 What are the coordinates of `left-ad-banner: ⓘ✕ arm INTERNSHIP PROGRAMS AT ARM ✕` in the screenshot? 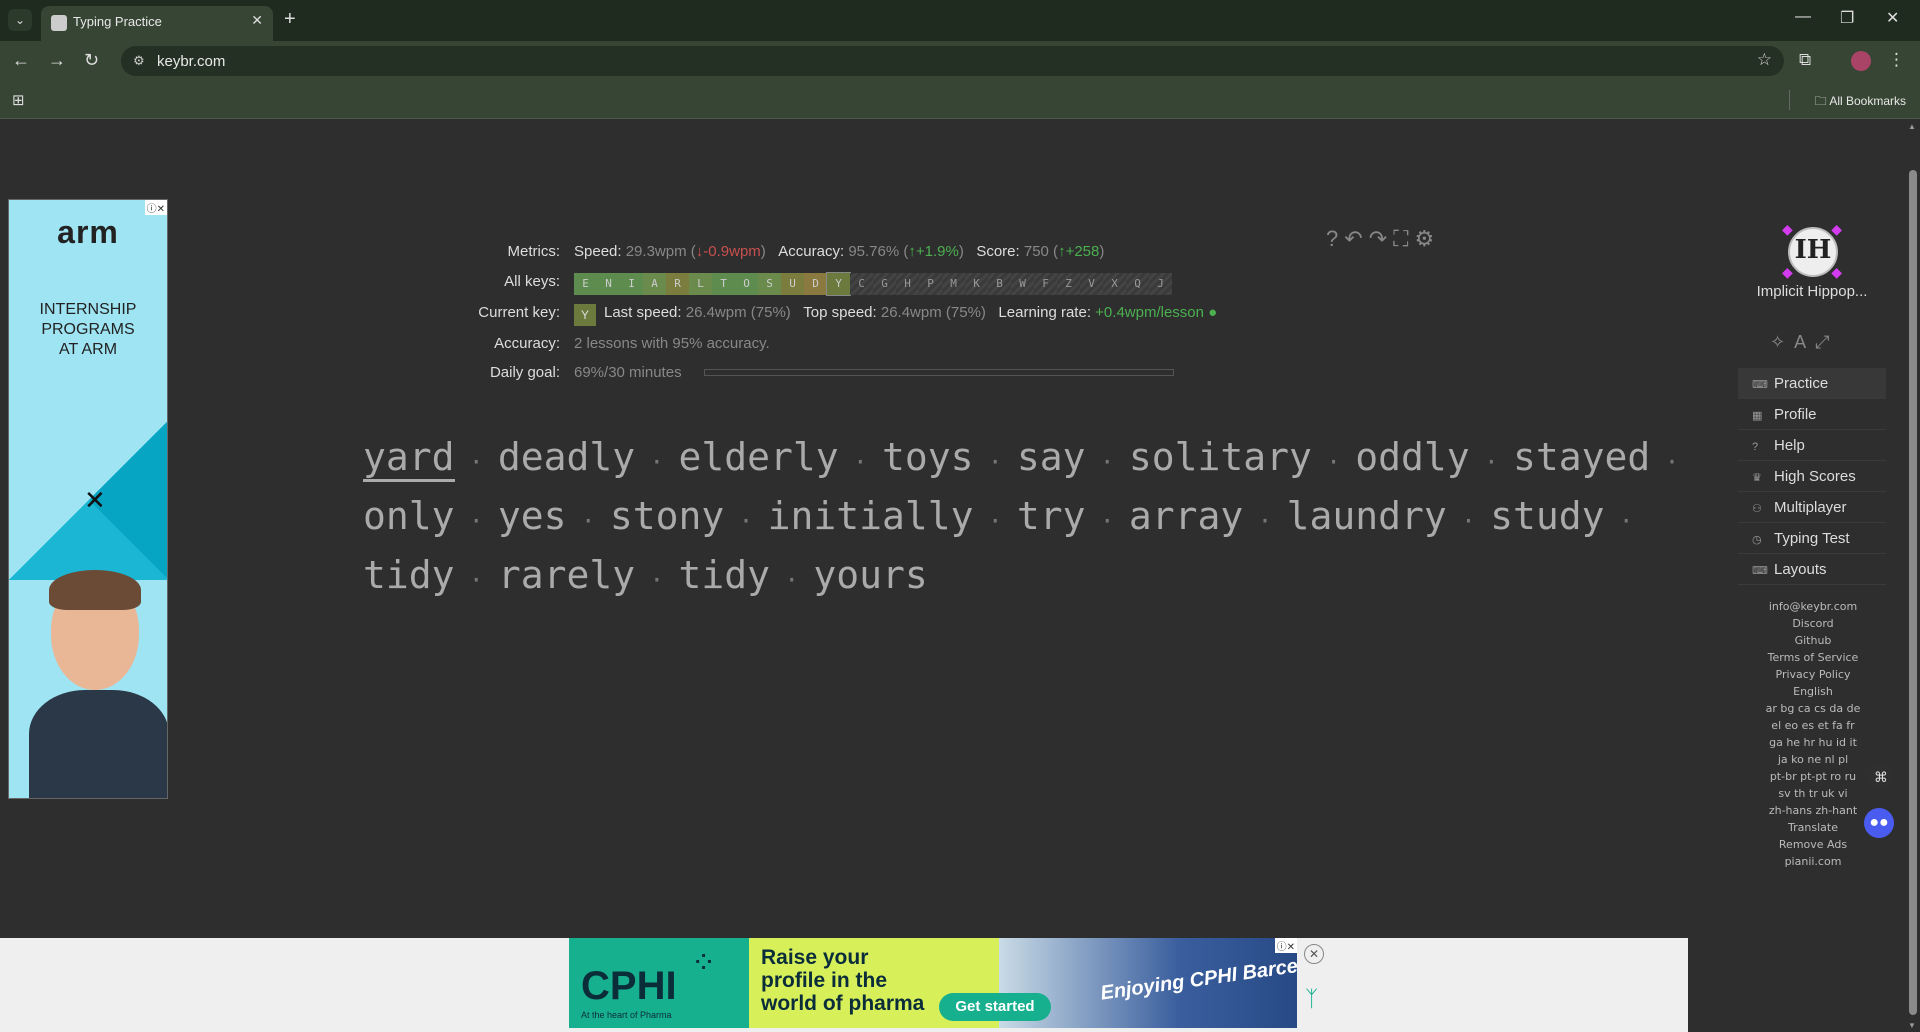 It's located at (88, 499).